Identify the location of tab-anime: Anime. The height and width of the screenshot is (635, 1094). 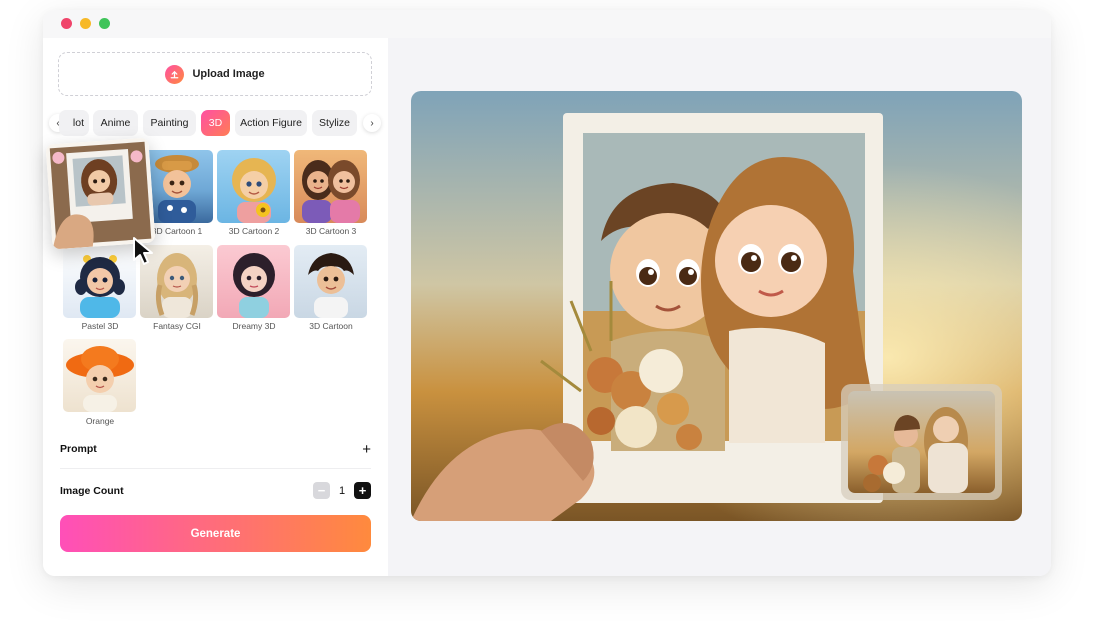
(115, 123).